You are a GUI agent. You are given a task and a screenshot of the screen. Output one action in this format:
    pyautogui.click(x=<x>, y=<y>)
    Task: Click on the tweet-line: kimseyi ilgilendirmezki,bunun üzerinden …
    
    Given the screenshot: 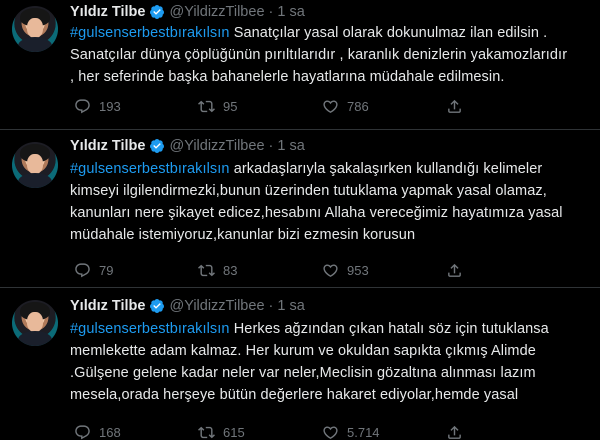 What is the action you would take?
    pyautogui.click(x=330, y=191)
    